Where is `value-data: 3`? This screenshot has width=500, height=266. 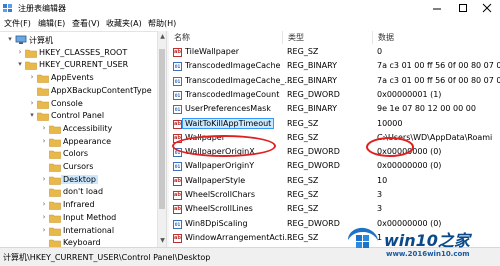 value-data: 3 is located at coordinates (380, 194).